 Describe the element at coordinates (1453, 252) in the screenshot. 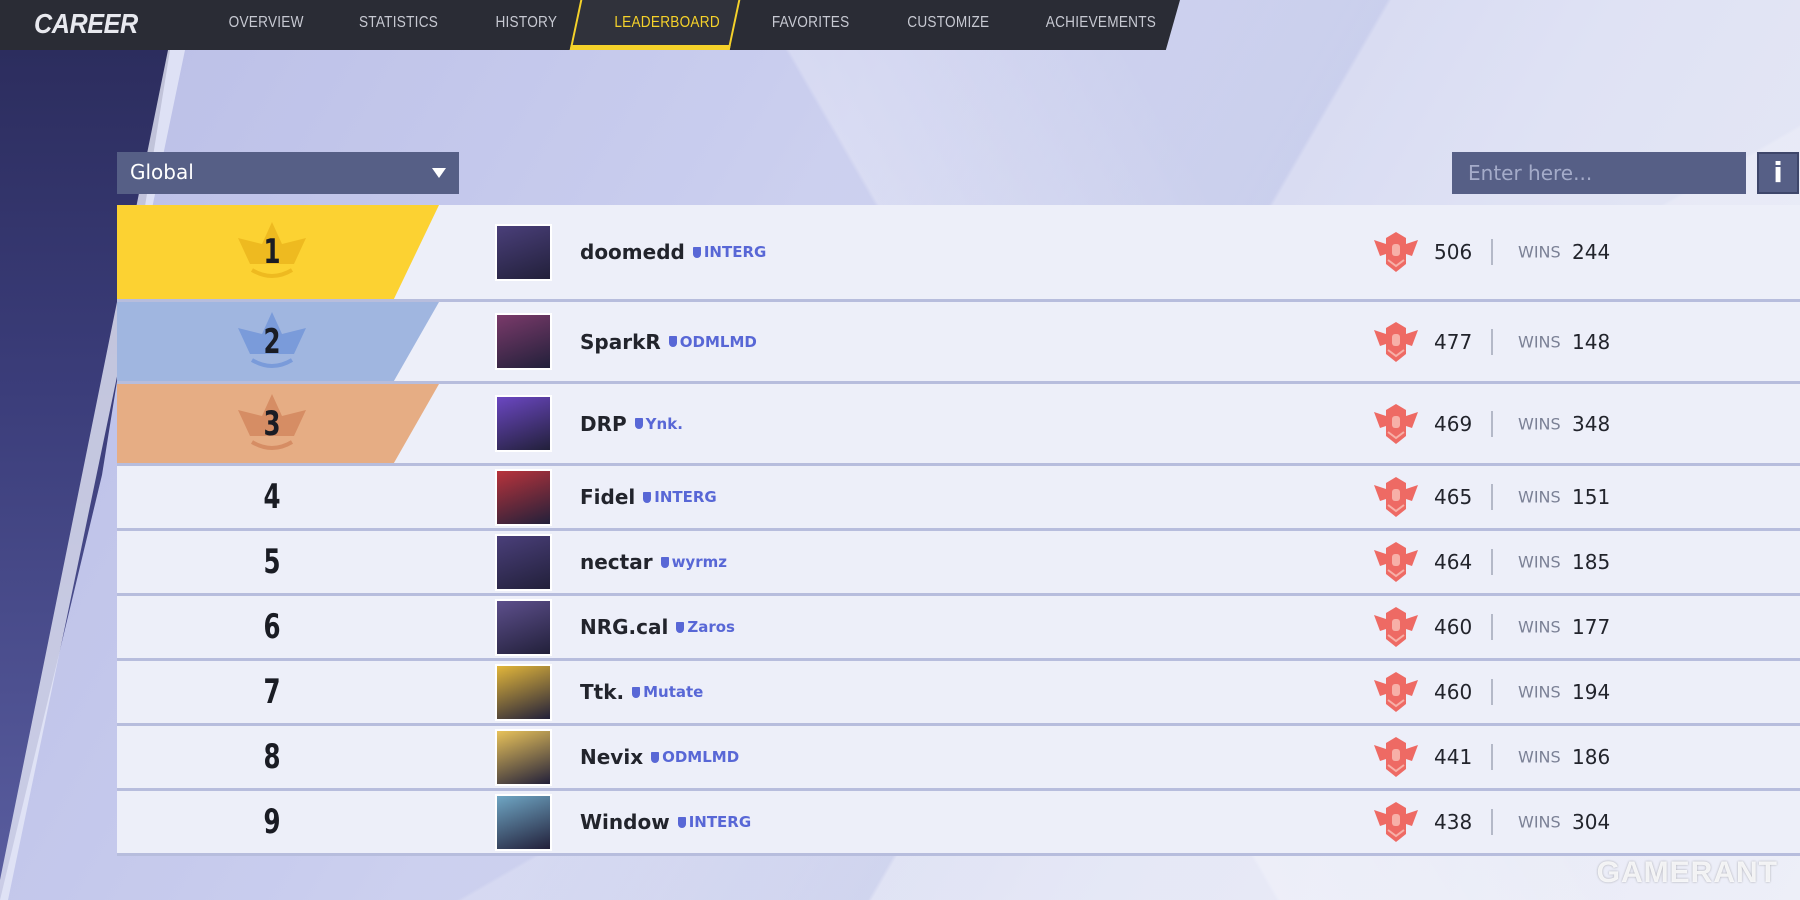

I see `rank-score: 506` at that location.